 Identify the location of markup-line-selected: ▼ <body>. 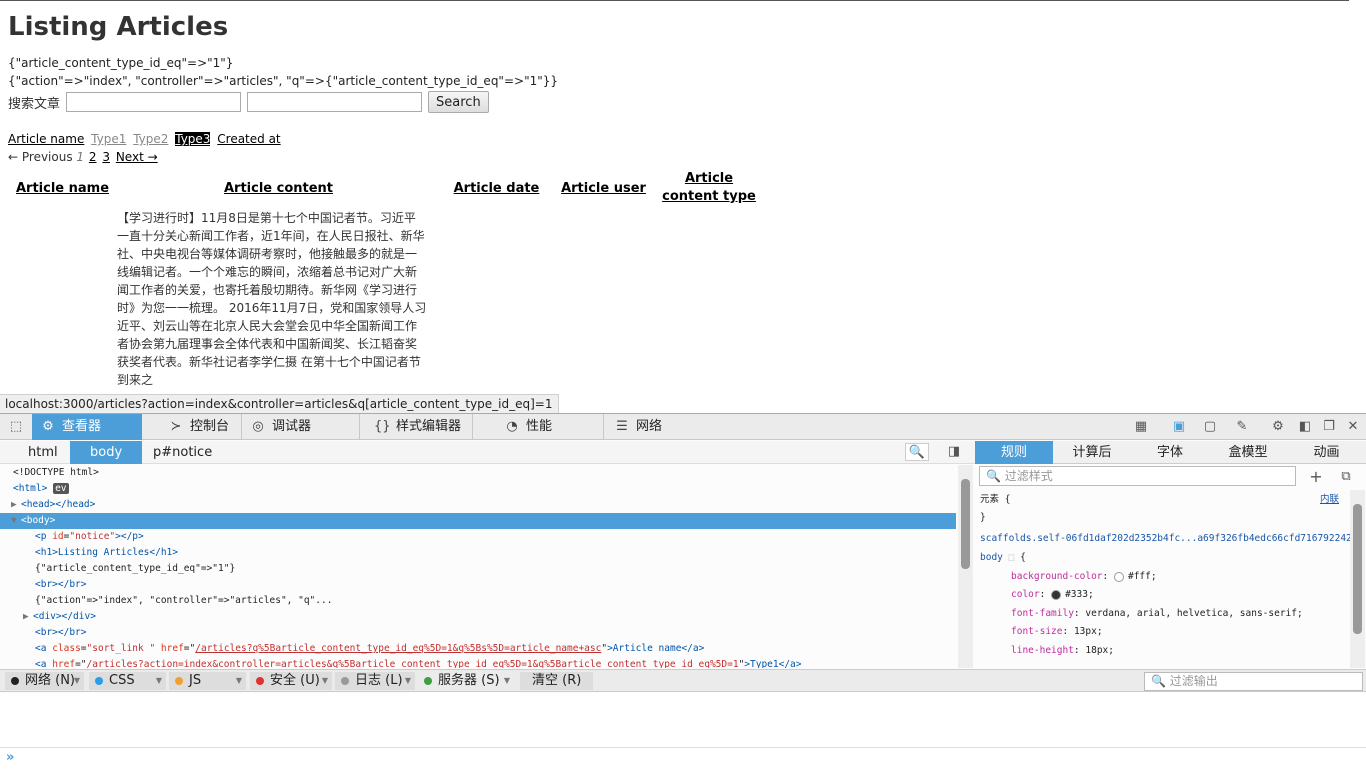
(478, 521).